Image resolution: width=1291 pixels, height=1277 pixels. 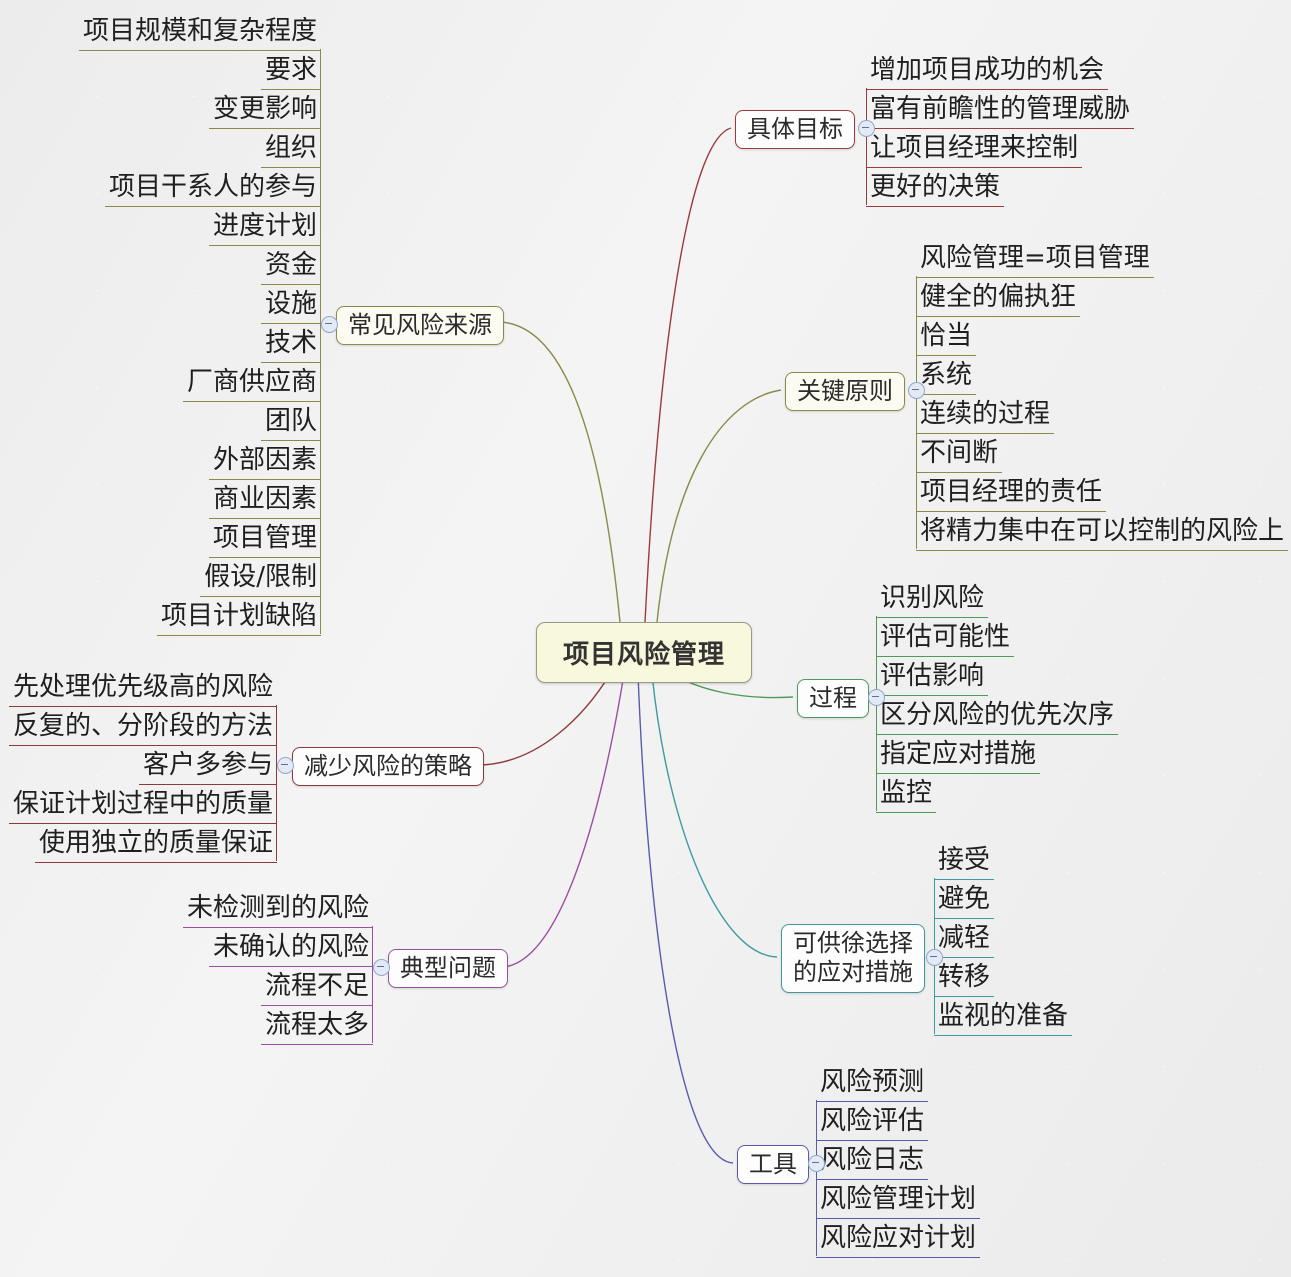 I want to click on leaf-item: 识别风险, so click(x=1001, y=599).